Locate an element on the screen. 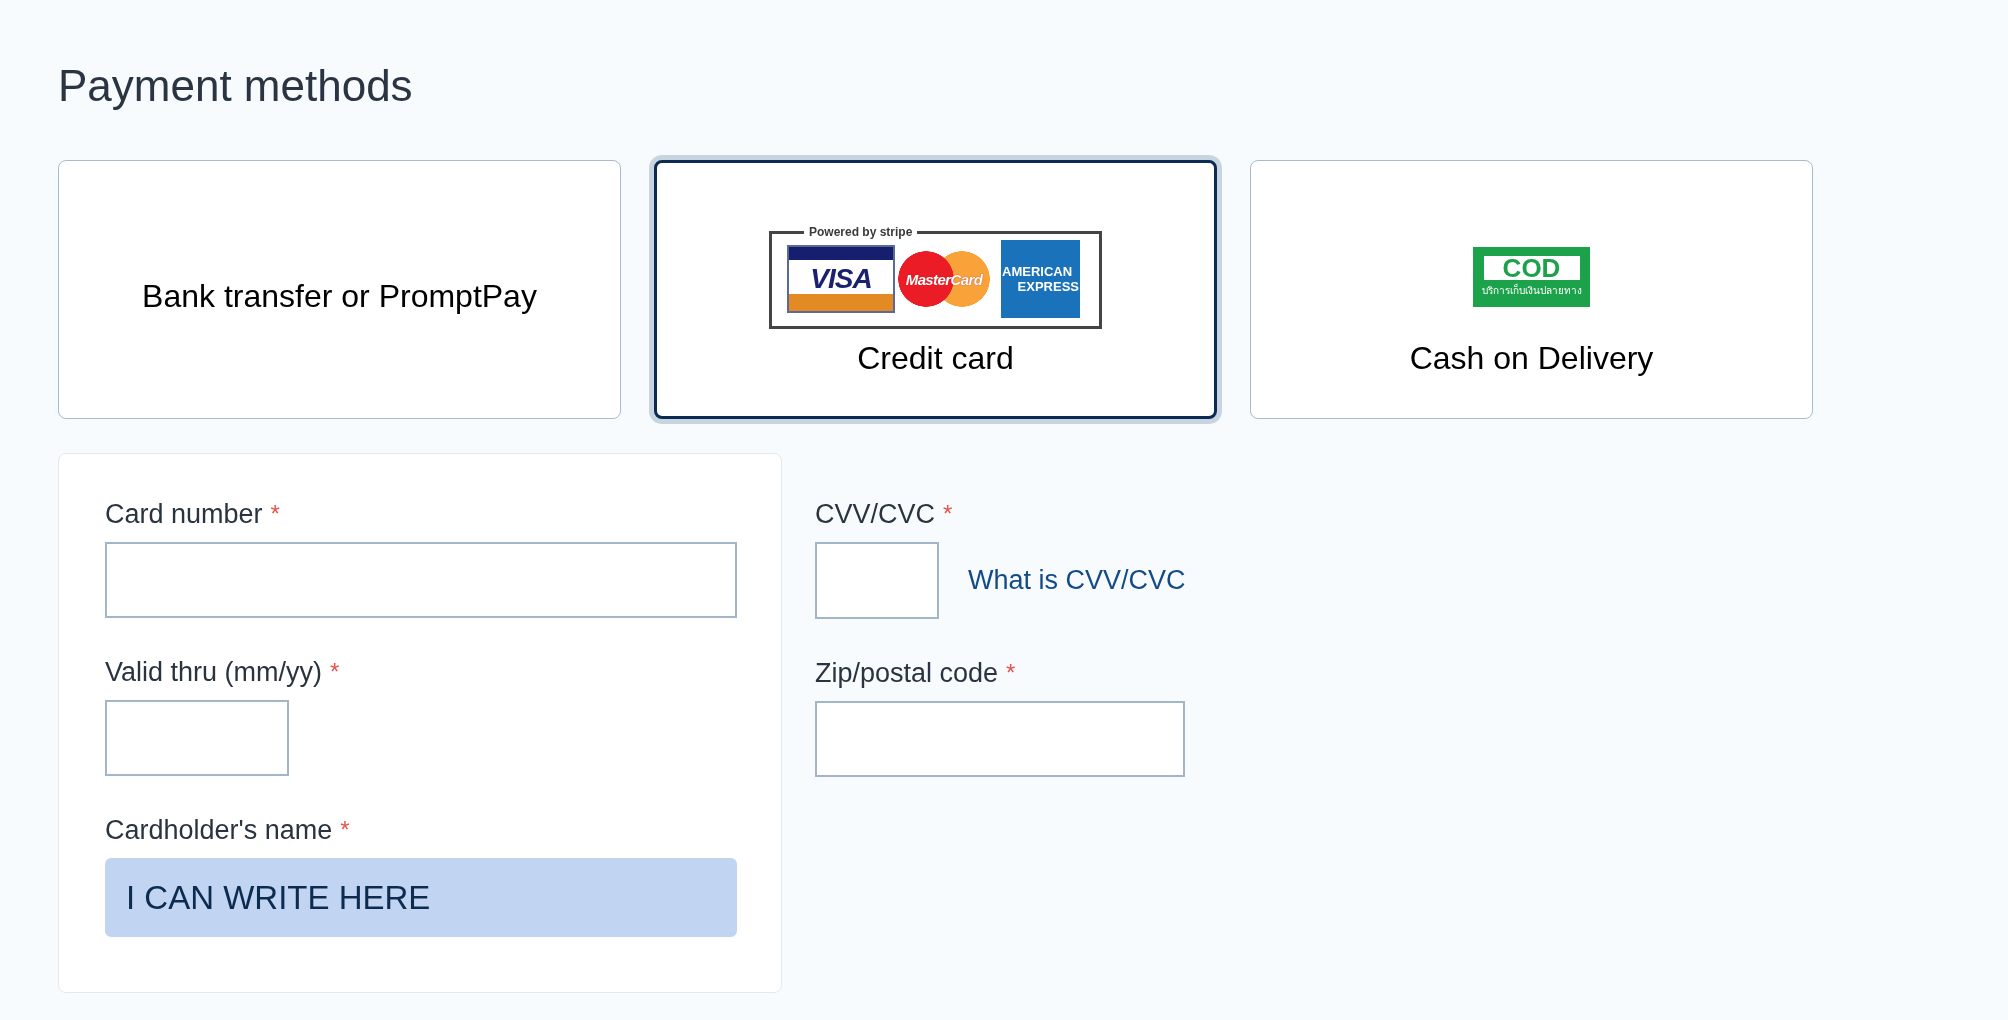 This screenshot has width=2008, height=1020. field-label: Card number is located at coordinates (184, 514).